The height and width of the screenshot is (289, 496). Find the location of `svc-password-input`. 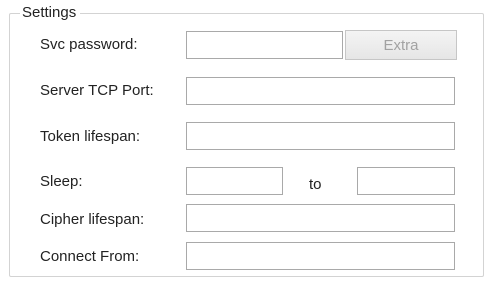

svc-password-input is located at coordinates (264, 45).